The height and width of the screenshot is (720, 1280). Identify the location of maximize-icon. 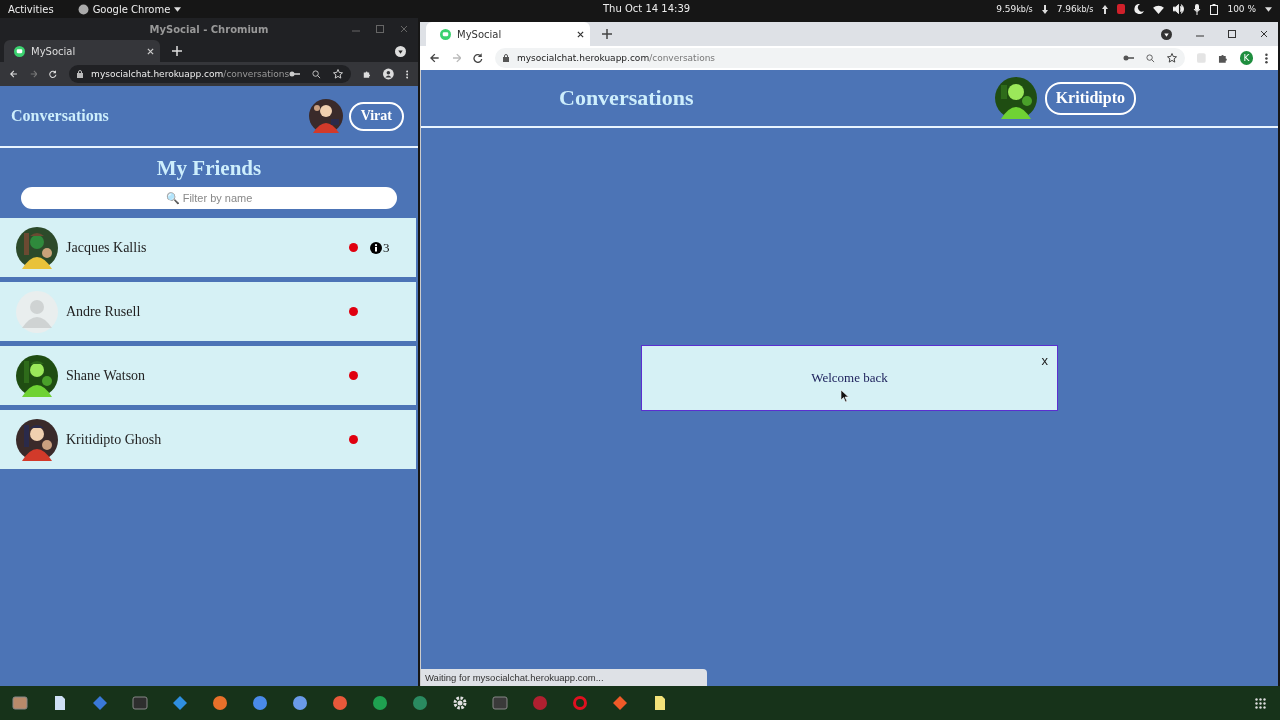
(1232, 34).